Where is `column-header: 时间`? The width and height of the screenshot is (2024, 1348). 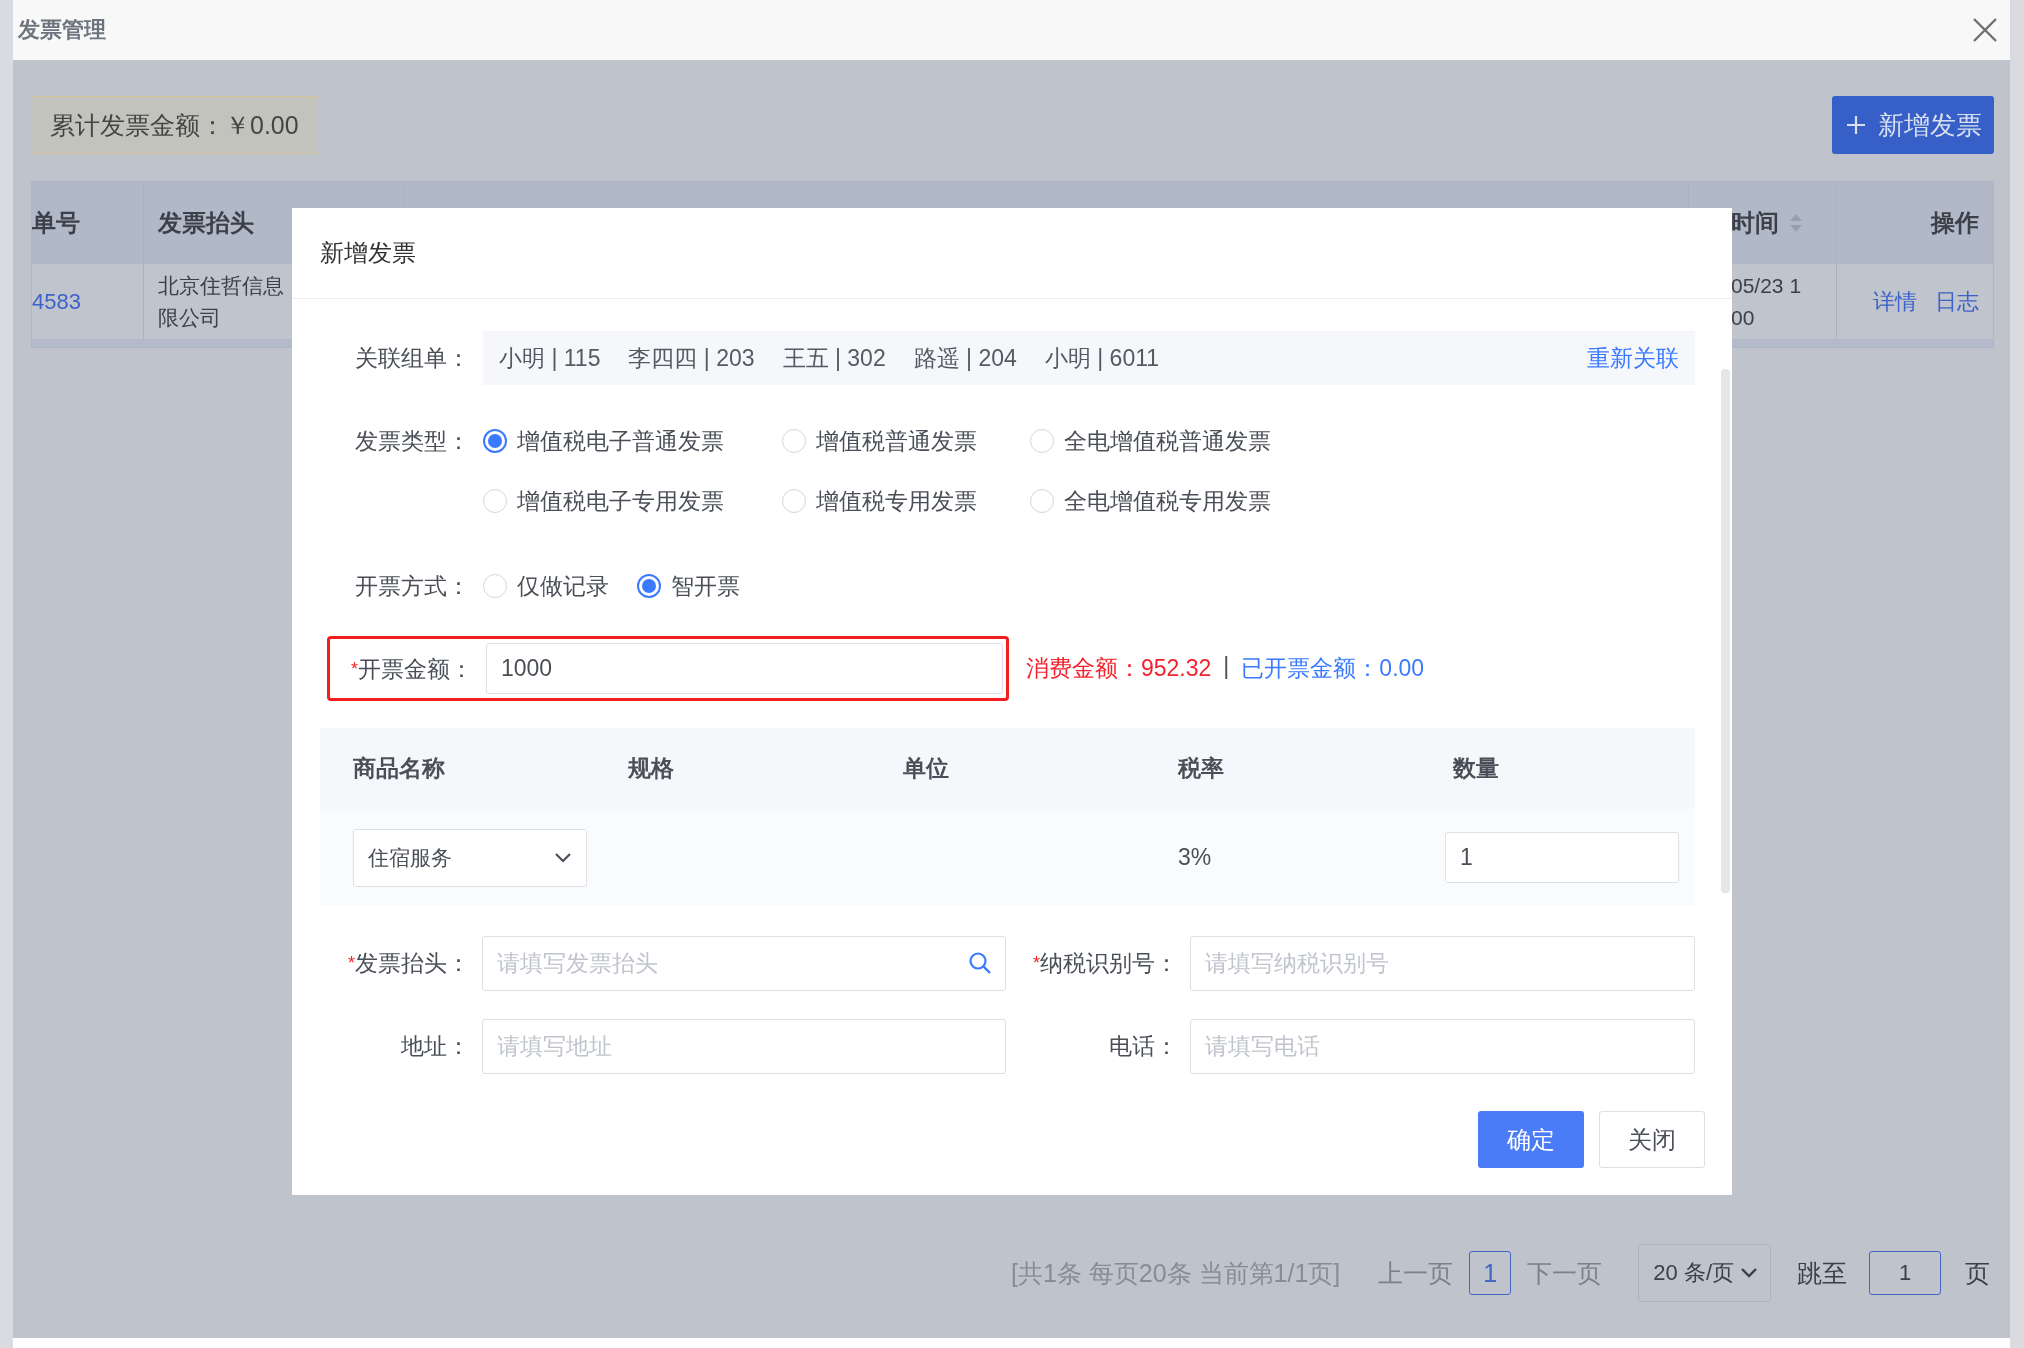
column-header: 时间 is located at coordinates (1755, 223).